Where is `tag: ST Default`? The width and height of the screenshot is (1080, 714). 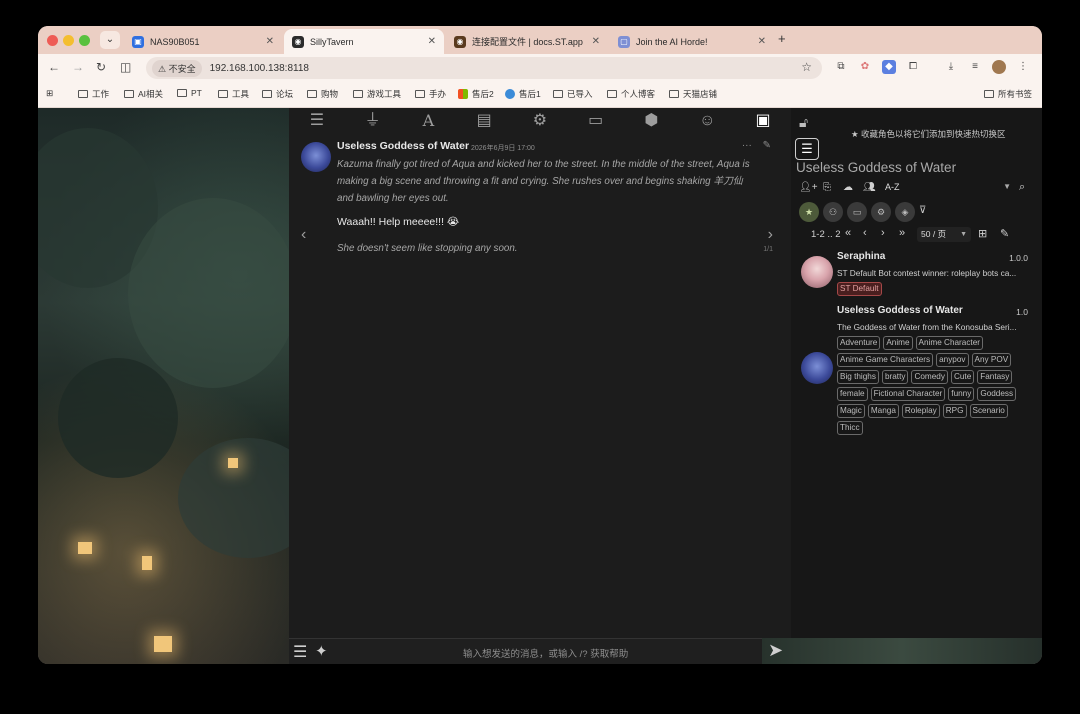
tag: ST Default is located at coordinates (859, 289).